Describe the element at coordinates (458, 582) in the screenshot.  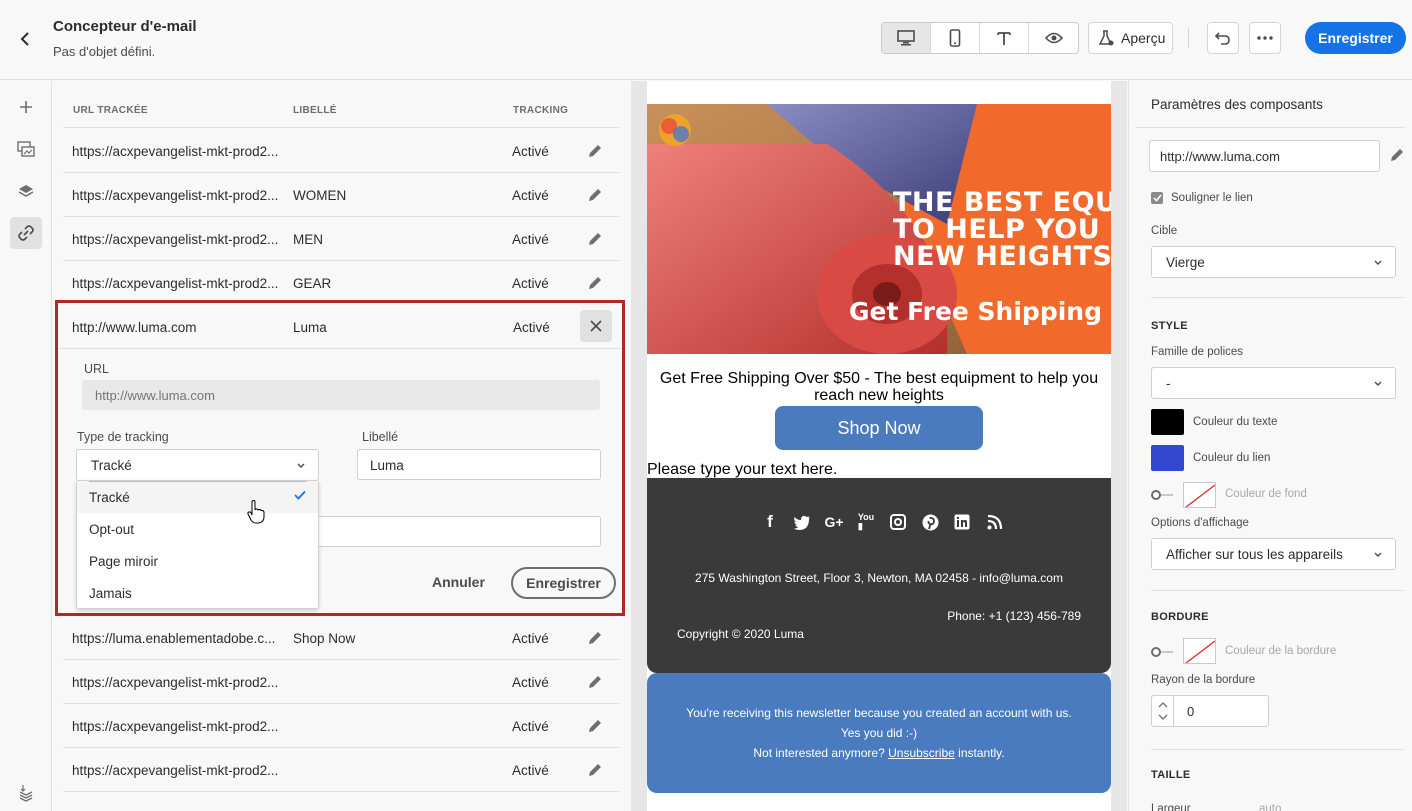
I see `cancel-button: Annuler` at that location.